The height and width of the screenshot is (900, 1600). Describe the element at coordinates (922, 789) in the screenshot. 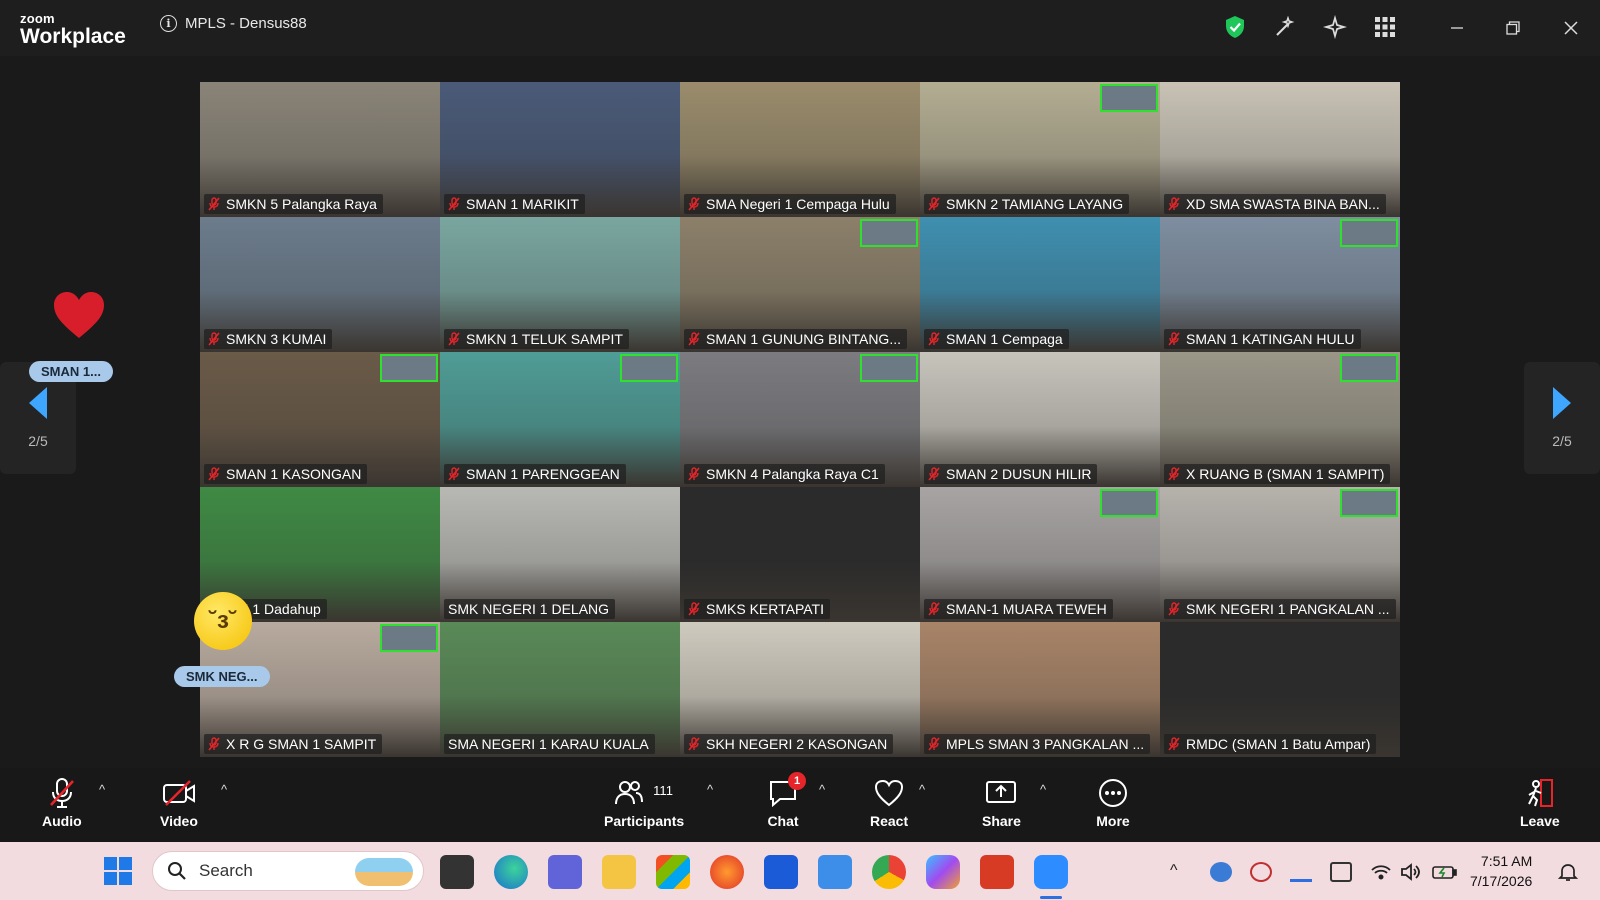

I see `react-options-caret-icon: ^` at that location.